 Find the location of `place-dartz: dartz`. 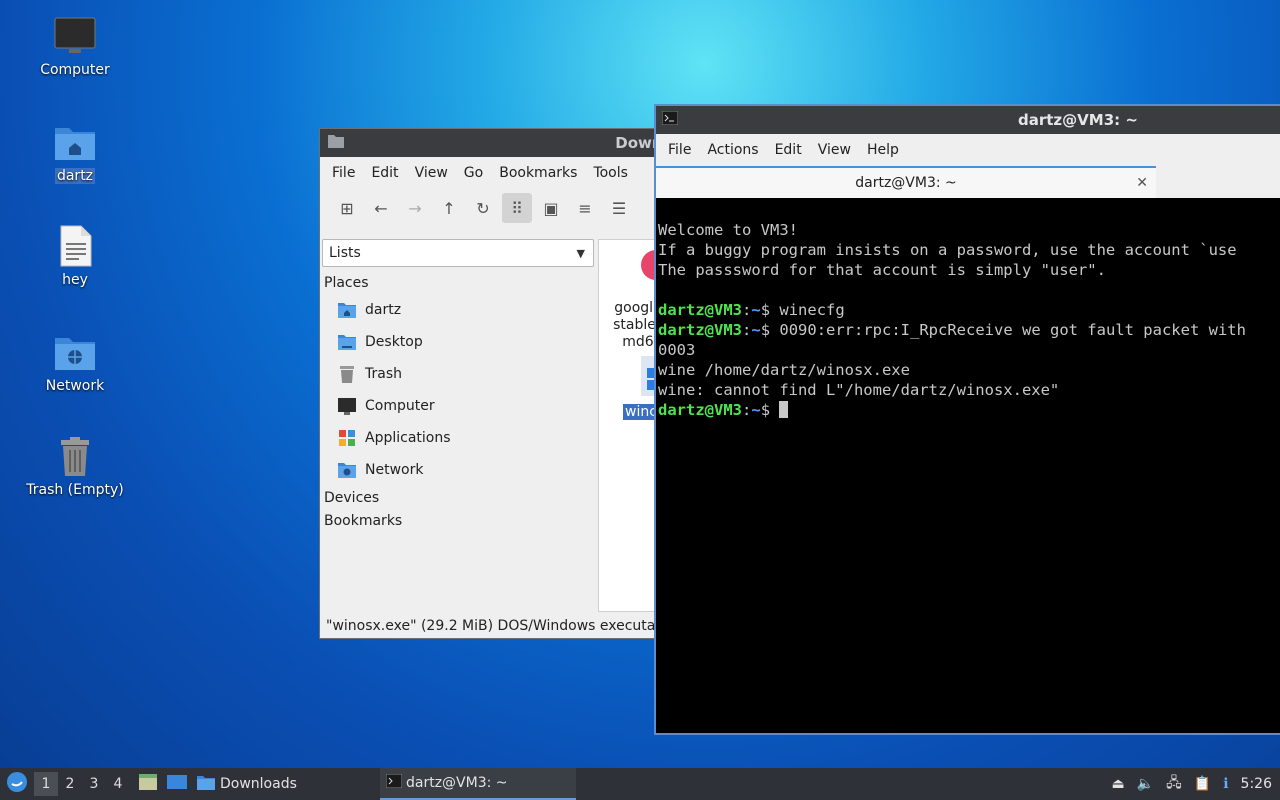

place-dartz: dartz is located at coordinates (458, 310).